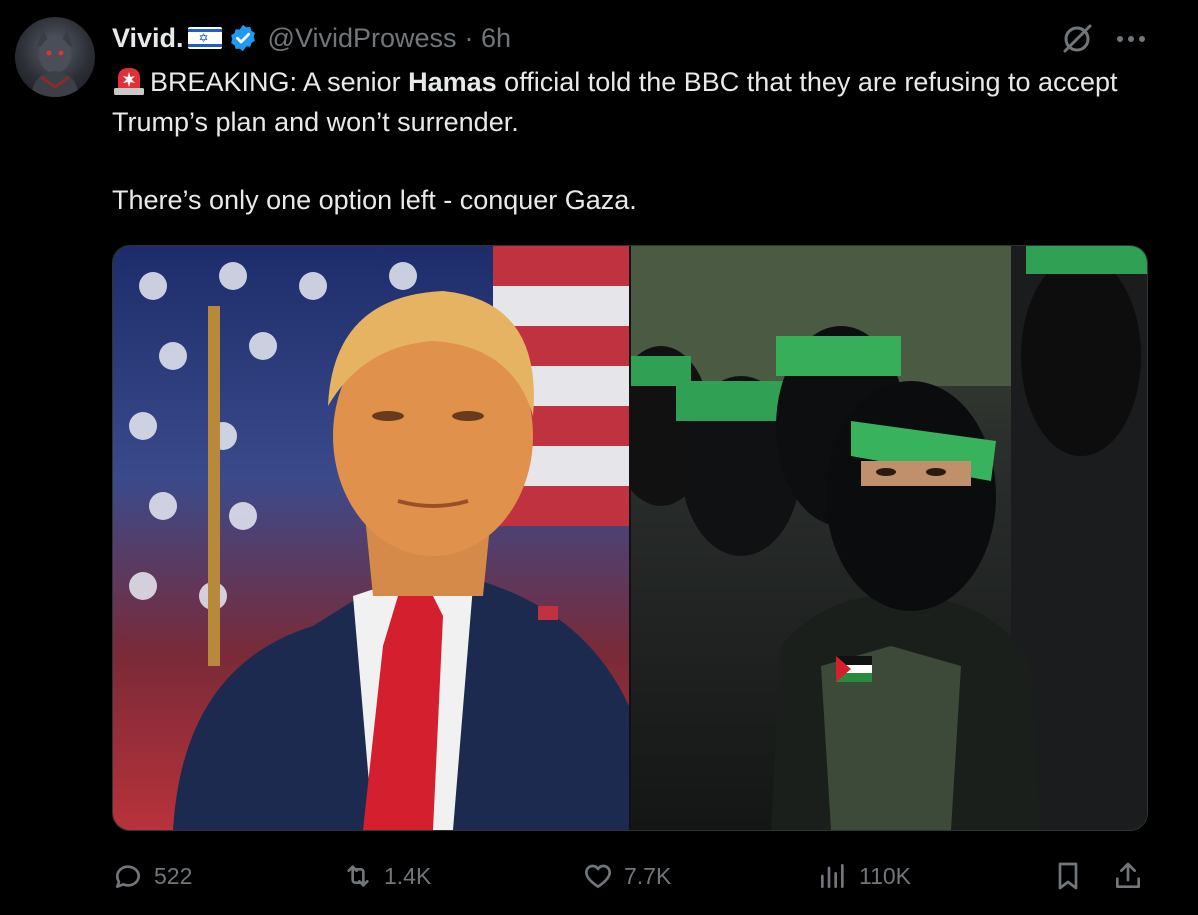 Image resolution: width=1198 pixels, height=915 pixels. Describe the element at coordinates (358, 876) in the screenshot. I see `repost-icon` at that location.